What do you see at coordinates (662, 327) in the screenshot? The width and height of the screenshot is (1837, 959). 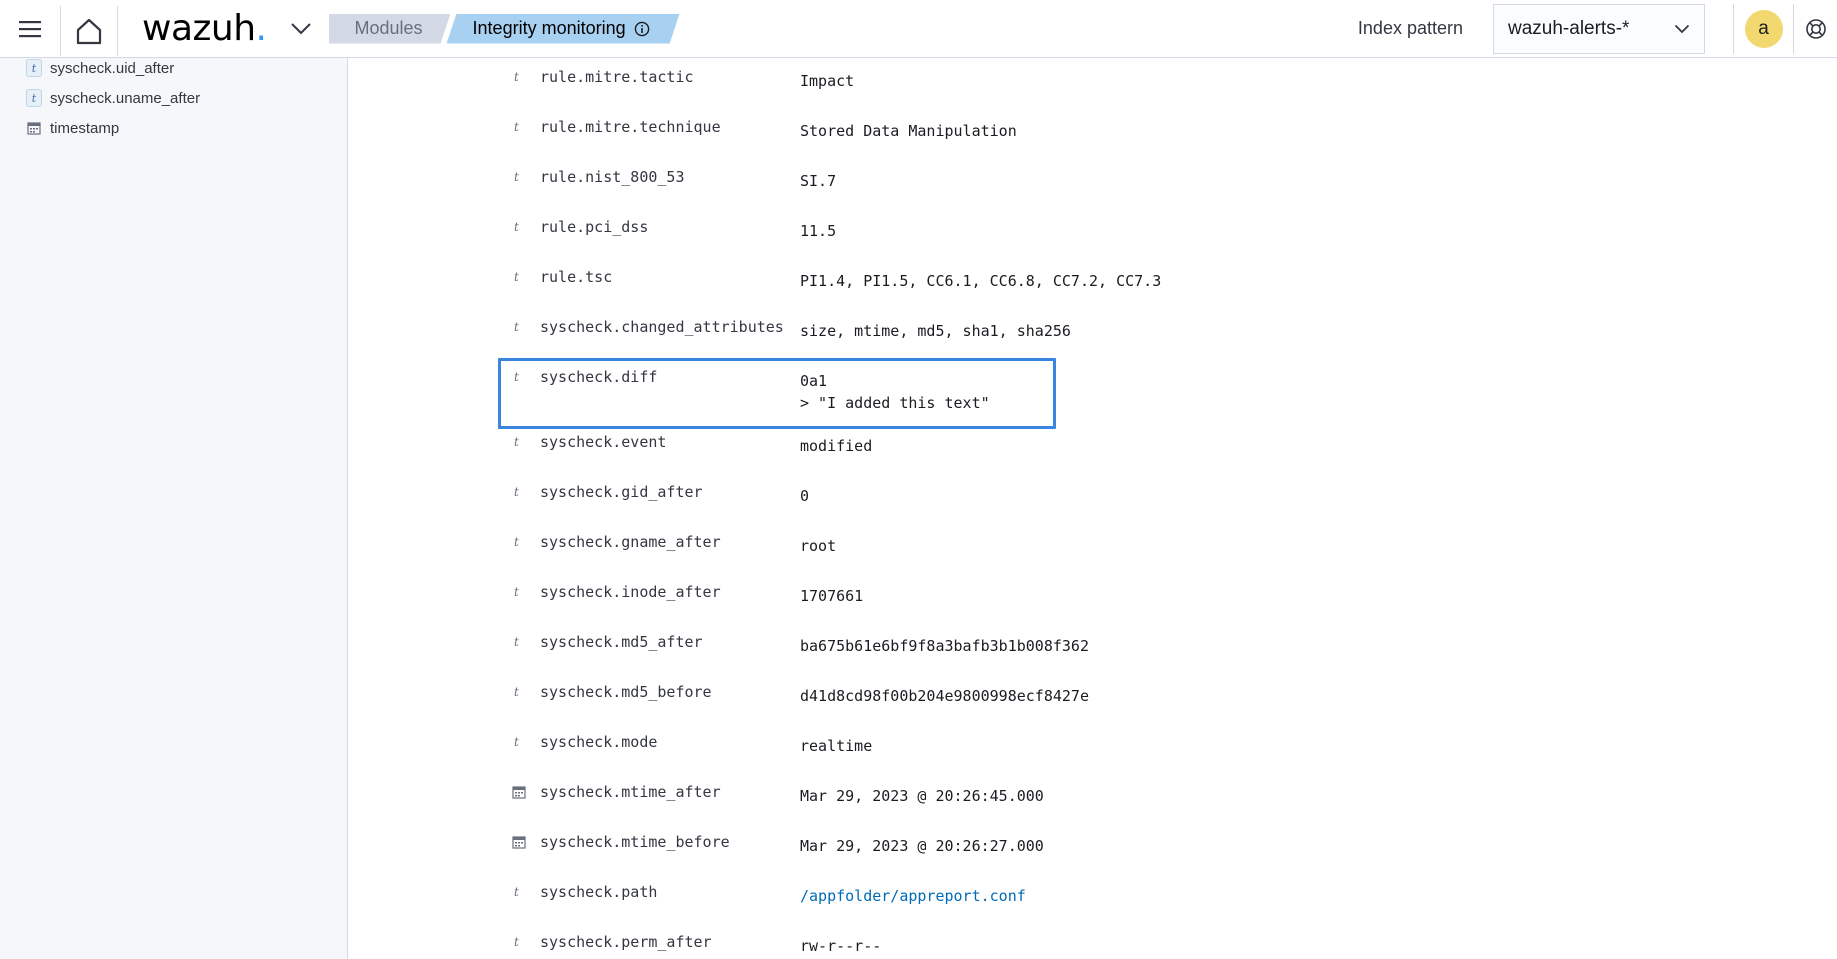 I see `field-name: syscheck.changed_attributes` at bounding box center [662, 327].